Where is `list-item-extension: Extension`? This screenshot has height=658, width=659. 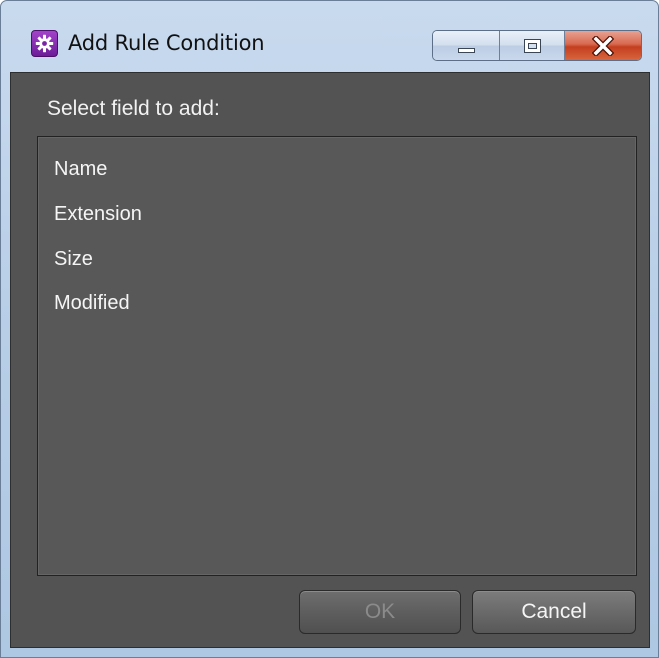
list-item-extension: Extension is located at coordinates (98, 214).